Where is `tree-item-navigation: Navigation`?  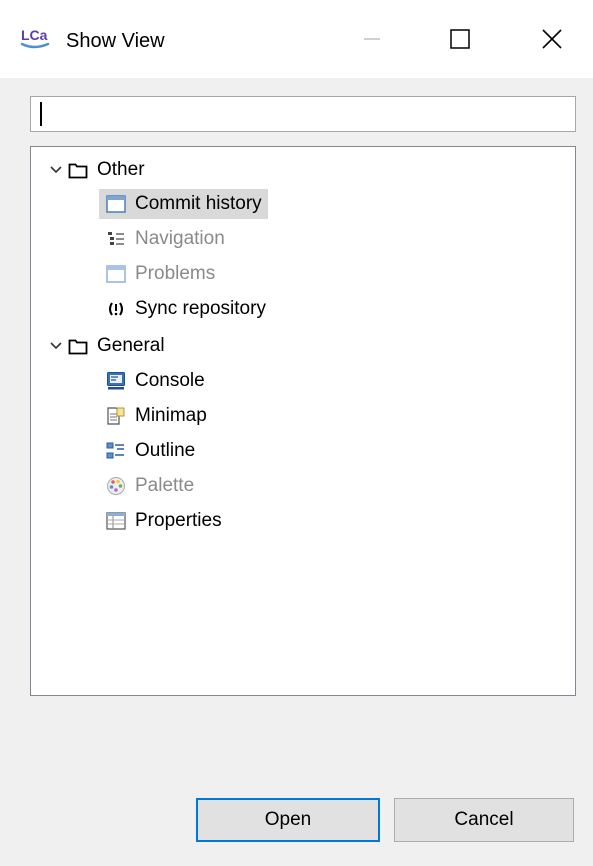
tree-item-navigation: Navigation is located at coordinates (165, 239).